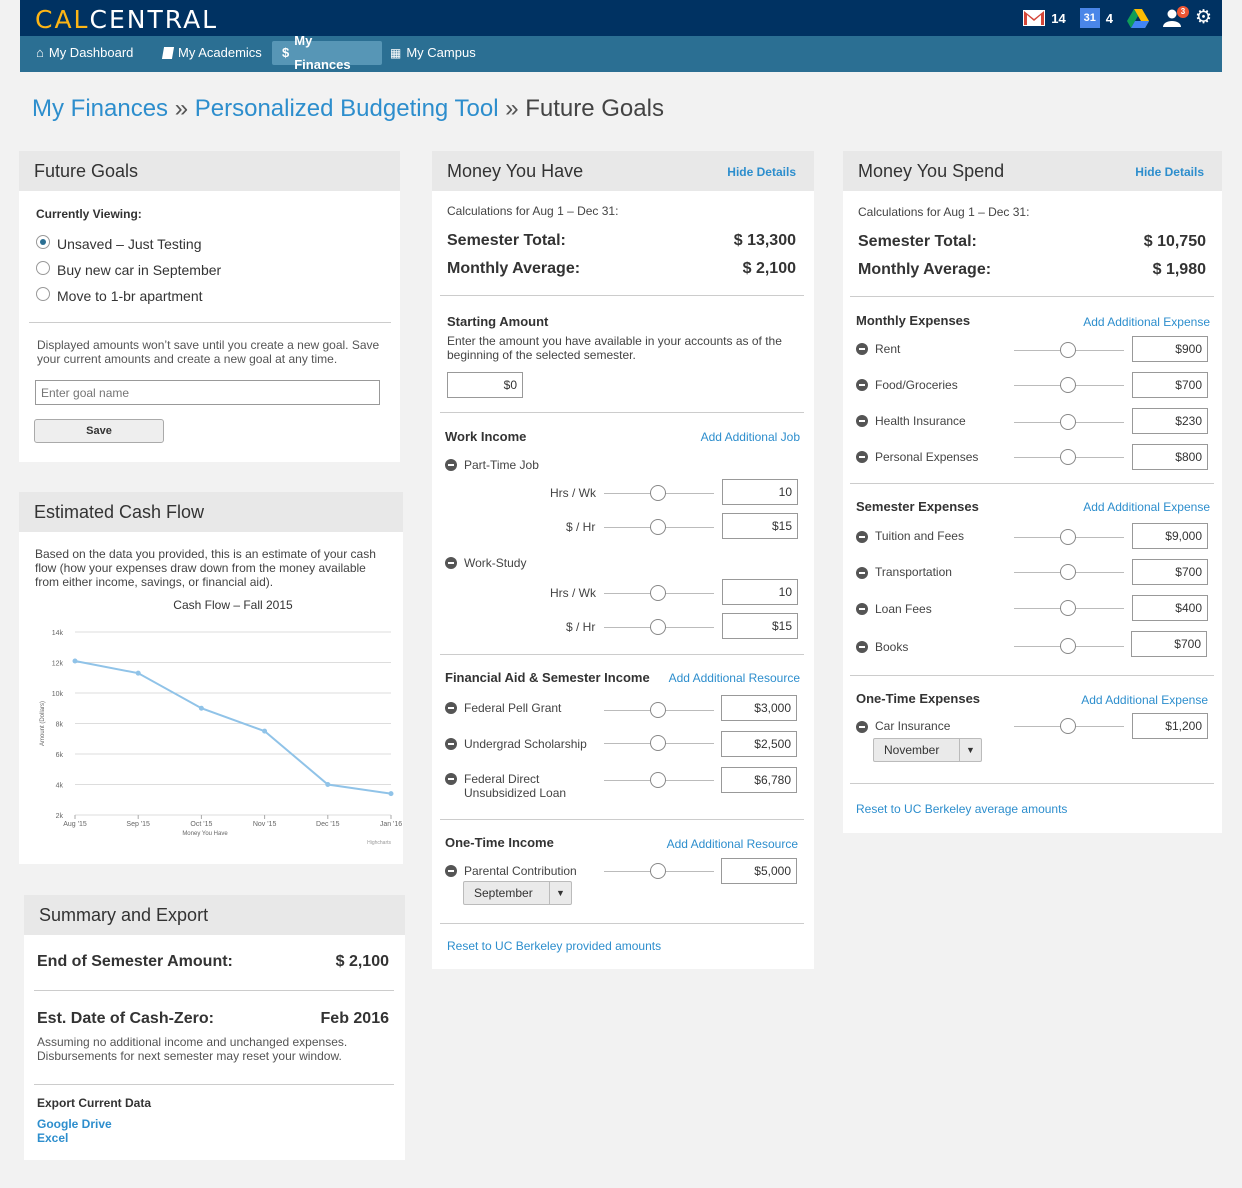 This screenshot has width=1242, height=1188. I want to click on breadcrumb-my-finances: My Finances, so click(100, 108).